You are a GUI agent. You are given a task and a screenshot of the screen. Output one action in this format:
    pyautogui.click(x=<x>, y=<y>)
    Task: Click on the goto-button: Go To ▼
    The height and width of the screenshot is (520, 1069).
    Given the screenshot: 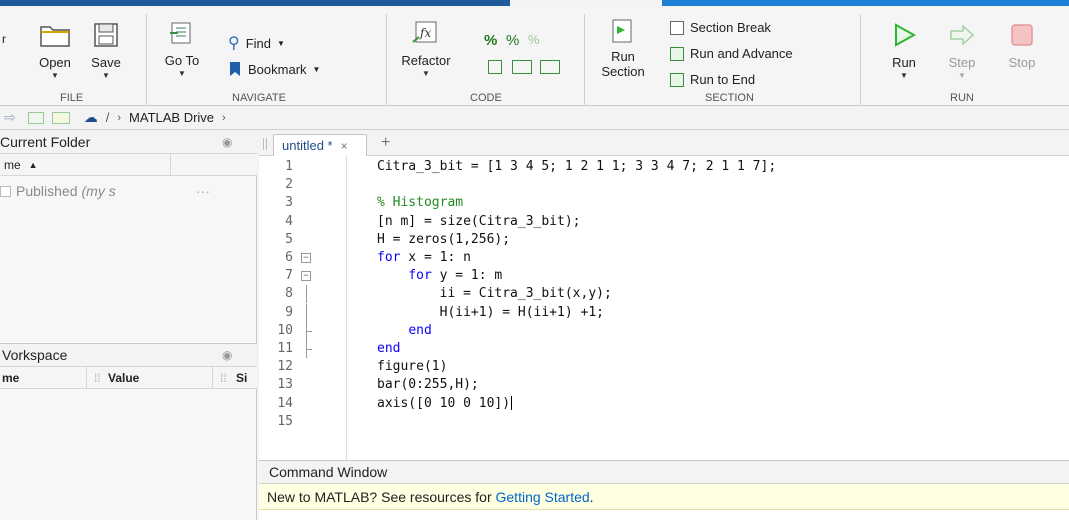 What is the action you would take?
    pyautogui.click(x=182, y=49)
    